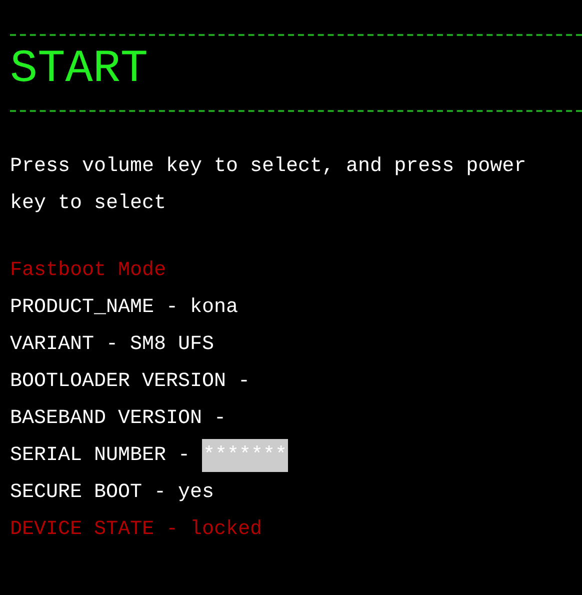 The height and width of the screenshot is (595, 582). What do you see at coordinates (79, 69) in the screenshot?
I see `title: START` at bounding box center [79, 69].